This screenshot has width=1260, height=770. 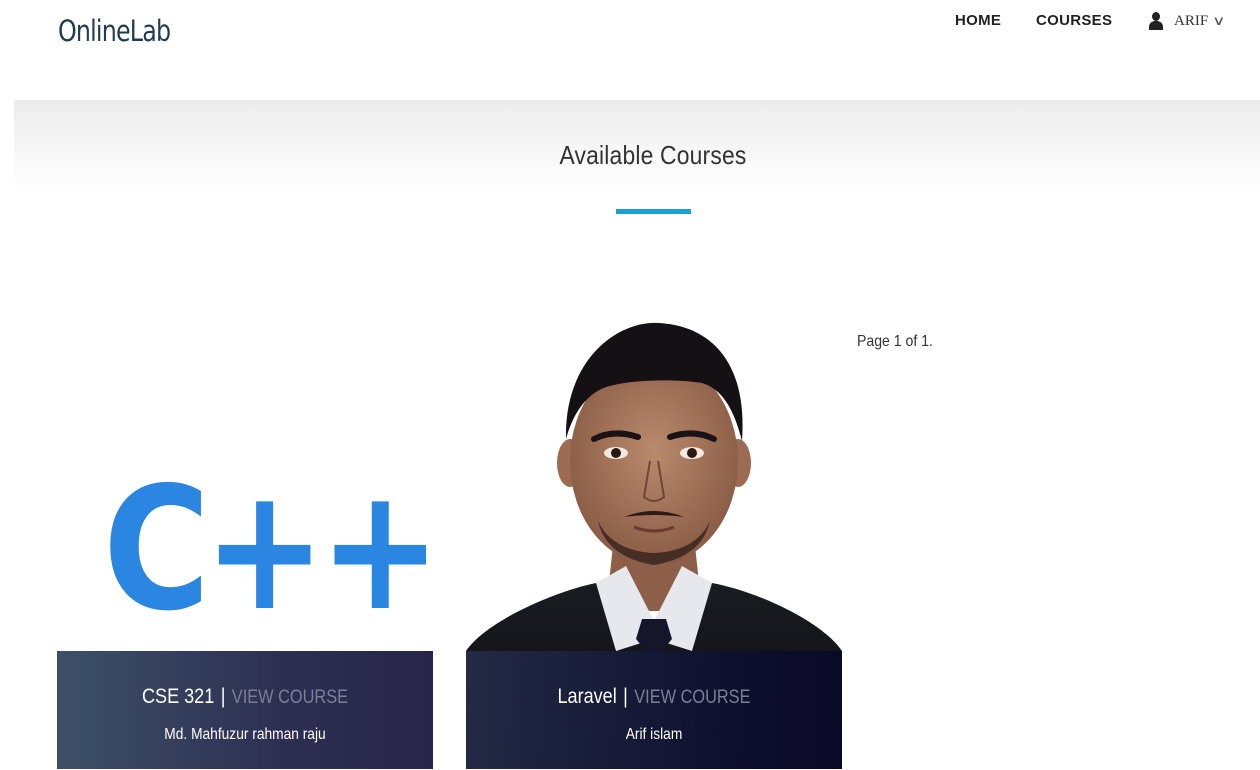 I want to click on course-name: CSE 321, so click(x=178, y=696).